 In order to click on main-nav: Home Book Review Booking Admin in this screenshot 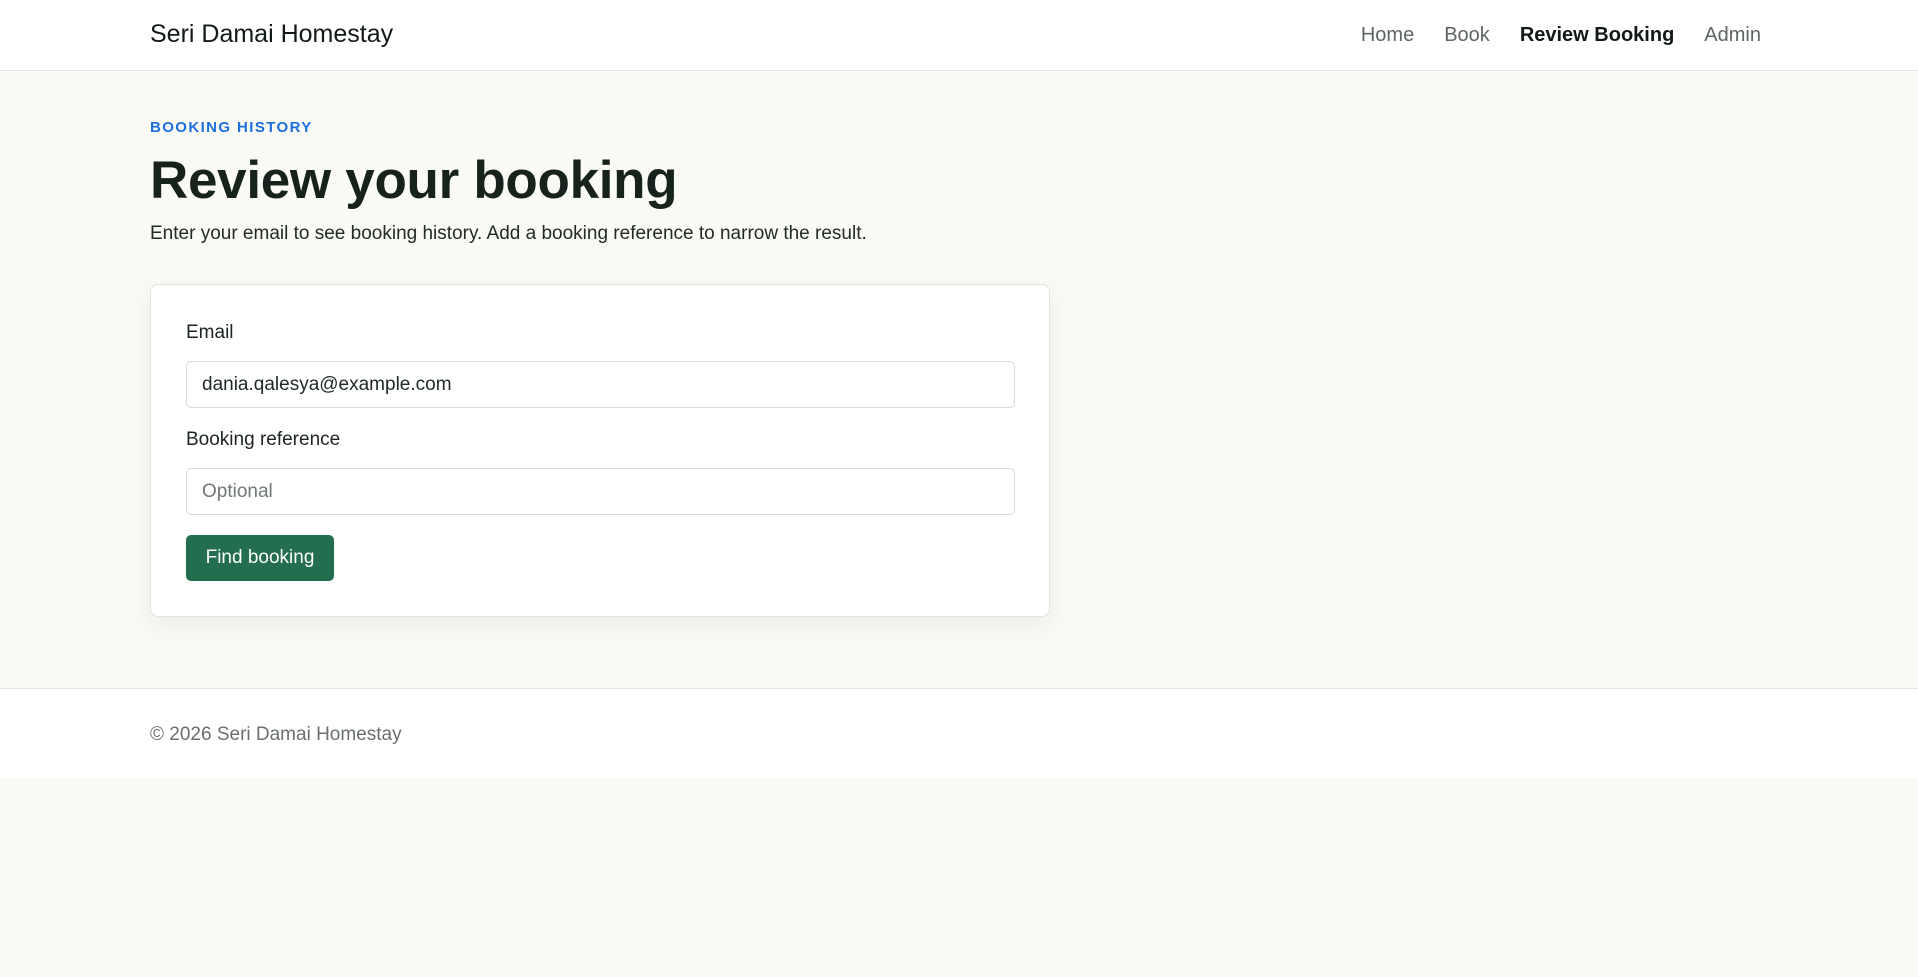, I will do `click(1561, 35)`.